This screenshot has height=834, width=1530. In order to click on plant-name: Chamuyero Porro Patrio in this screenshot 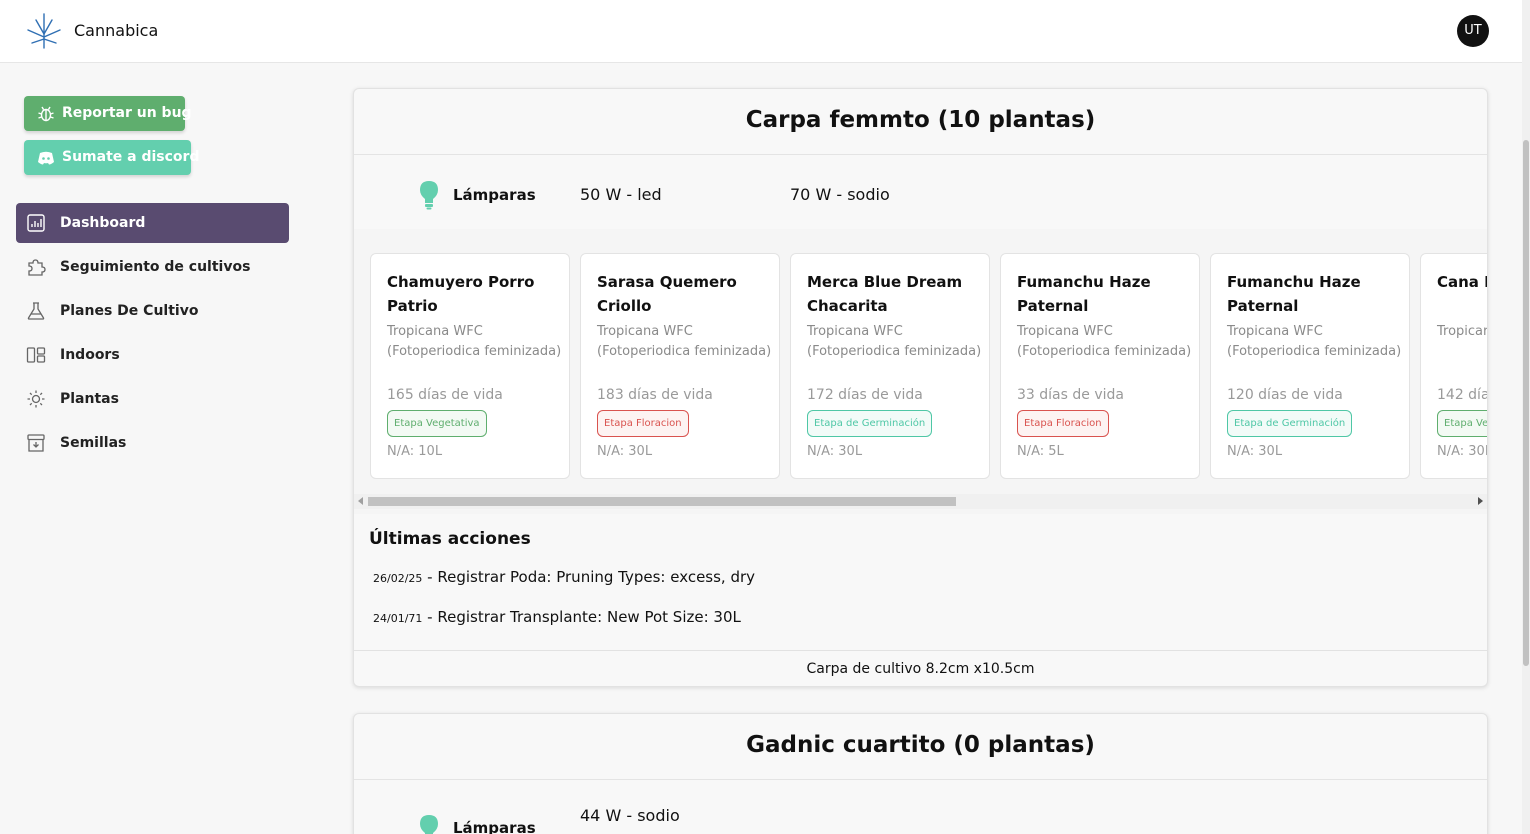, I will do `click(461, 294)`.